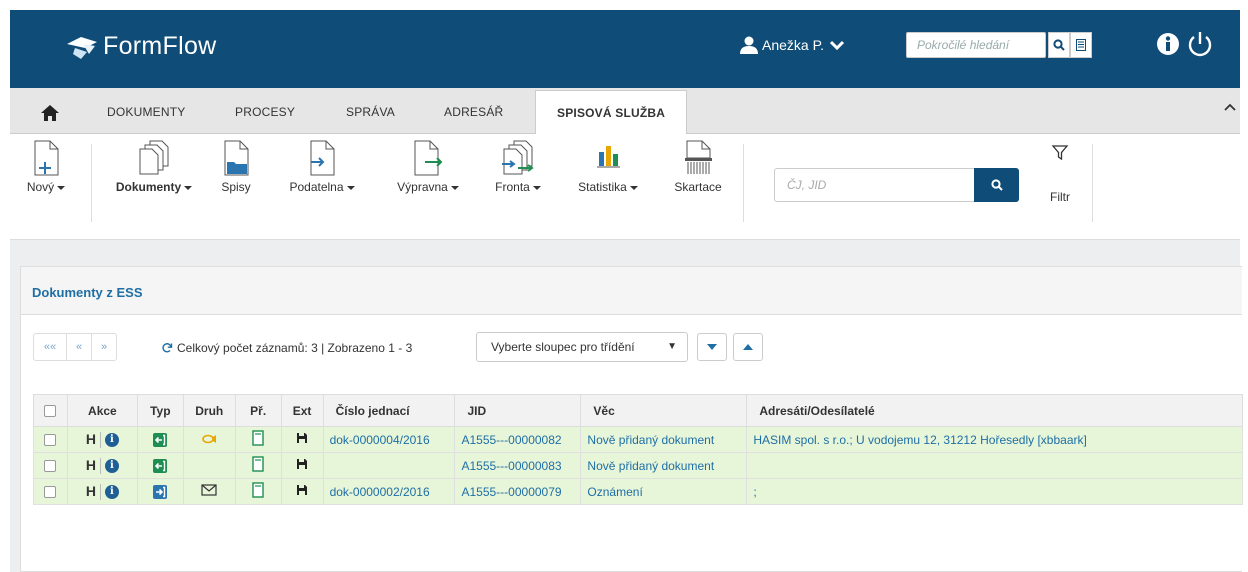  I want to click on envelope-icon, so click(209, 490).